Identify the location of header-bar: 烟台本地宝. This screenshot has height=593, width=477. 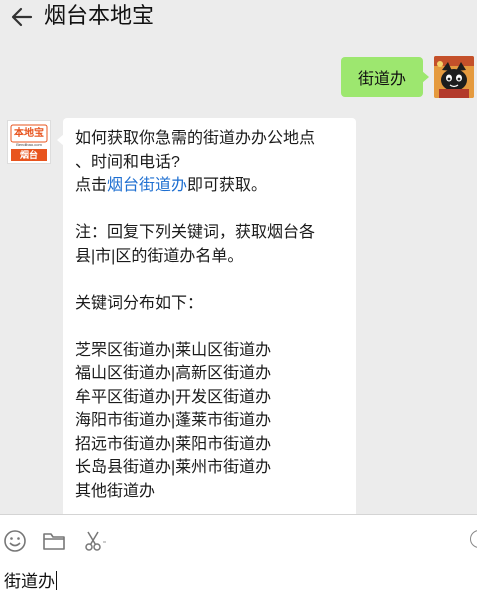
(238, 17).